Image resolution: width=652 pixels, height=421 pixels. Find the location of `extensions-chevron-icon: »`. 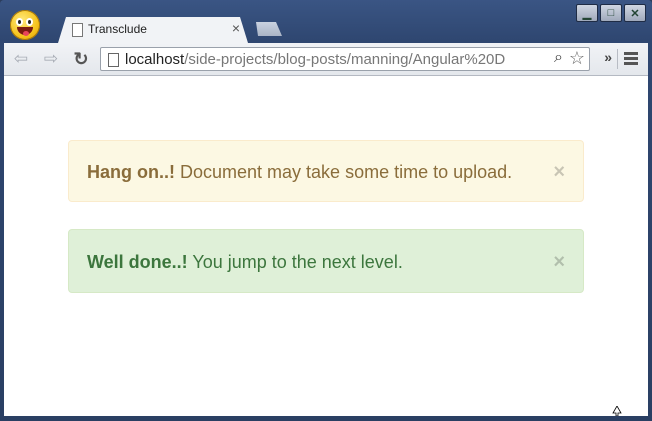

extensions-chevron-icon: » is located at coordinates (608, 57).